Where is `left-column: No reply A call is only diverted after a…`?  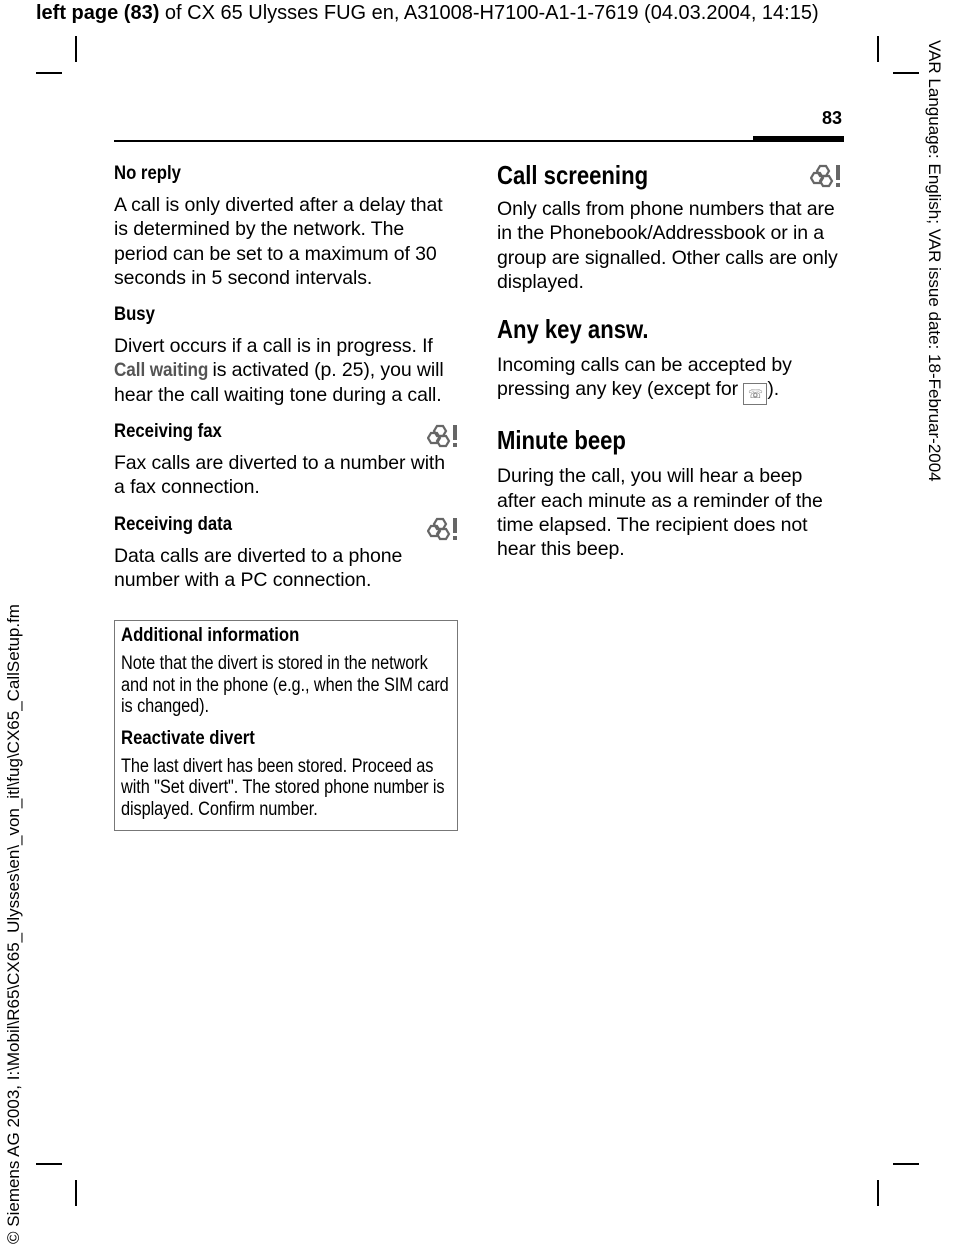 left-column: No reply A call is only diverted after a… is located at coordinates (286, 384).